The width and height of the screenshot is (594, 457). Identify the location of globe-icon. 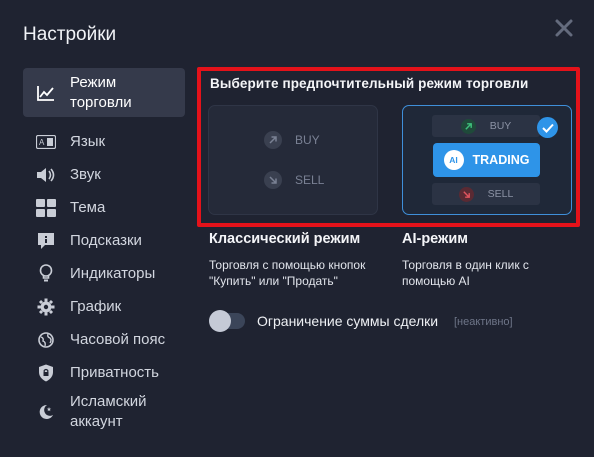
(46, 340).